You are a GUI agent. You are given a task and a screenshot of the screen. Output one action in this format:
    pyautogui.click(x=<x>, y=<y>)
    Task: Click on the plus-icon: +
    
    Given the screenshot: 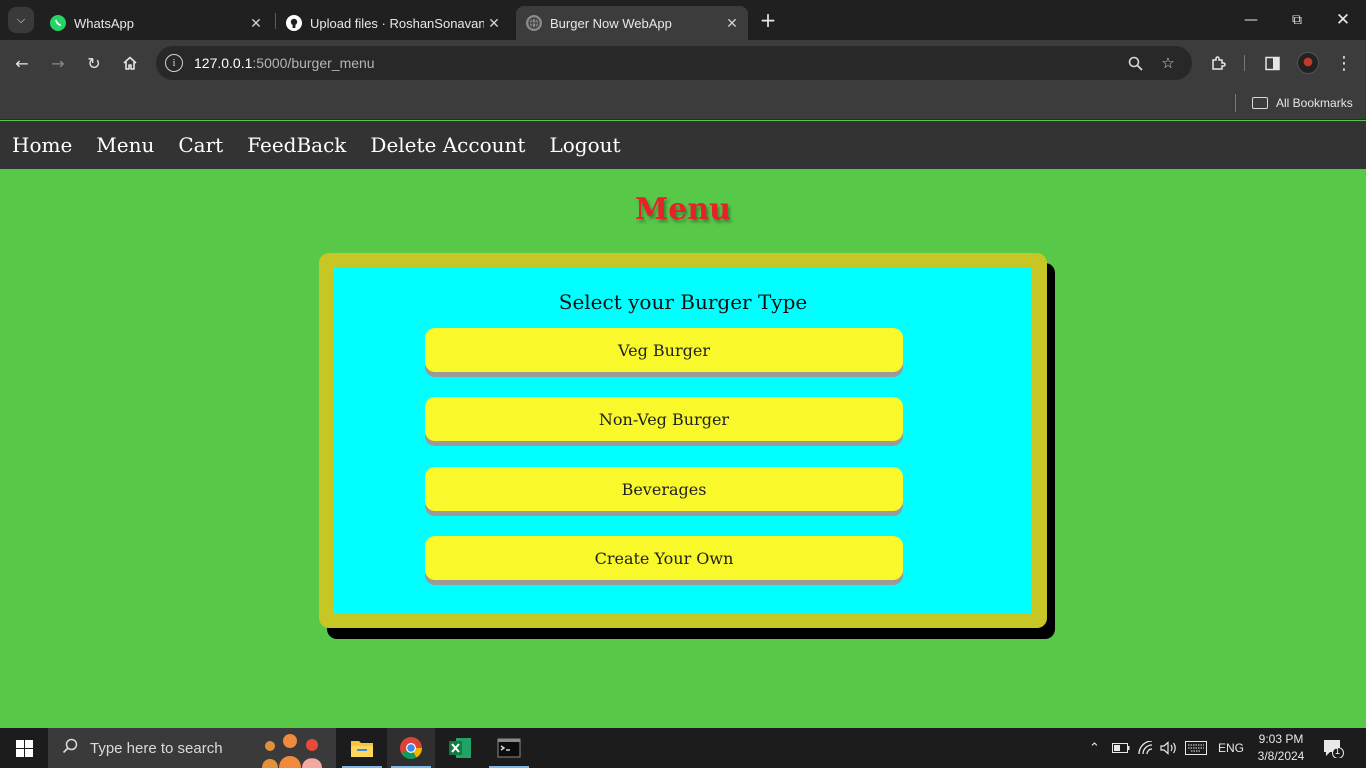 What is the action you would take?
    pyautogui.click(x=768, y=20)
    